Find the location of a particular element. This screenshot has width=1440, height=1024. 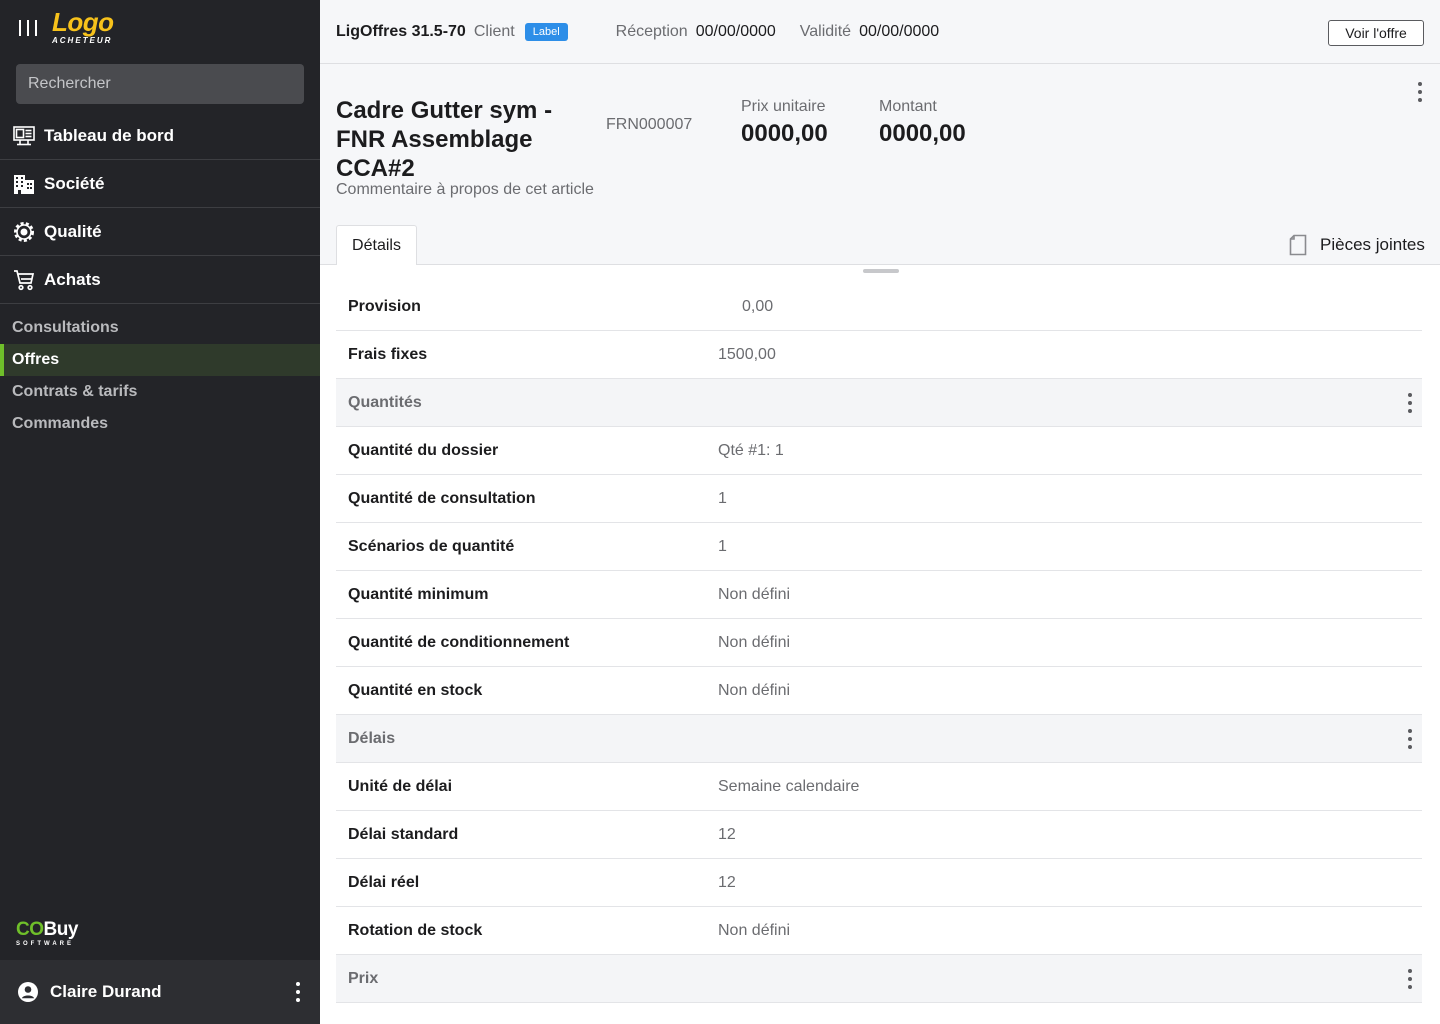

quality-gear-icon is located at coordinates (24, 231).